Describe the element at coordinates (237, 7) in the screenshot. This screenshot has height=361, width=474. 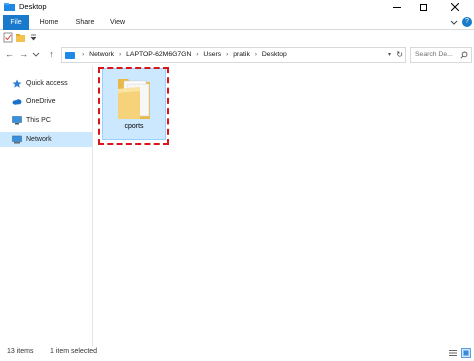
I see `title-bar: Desktop` at that location.